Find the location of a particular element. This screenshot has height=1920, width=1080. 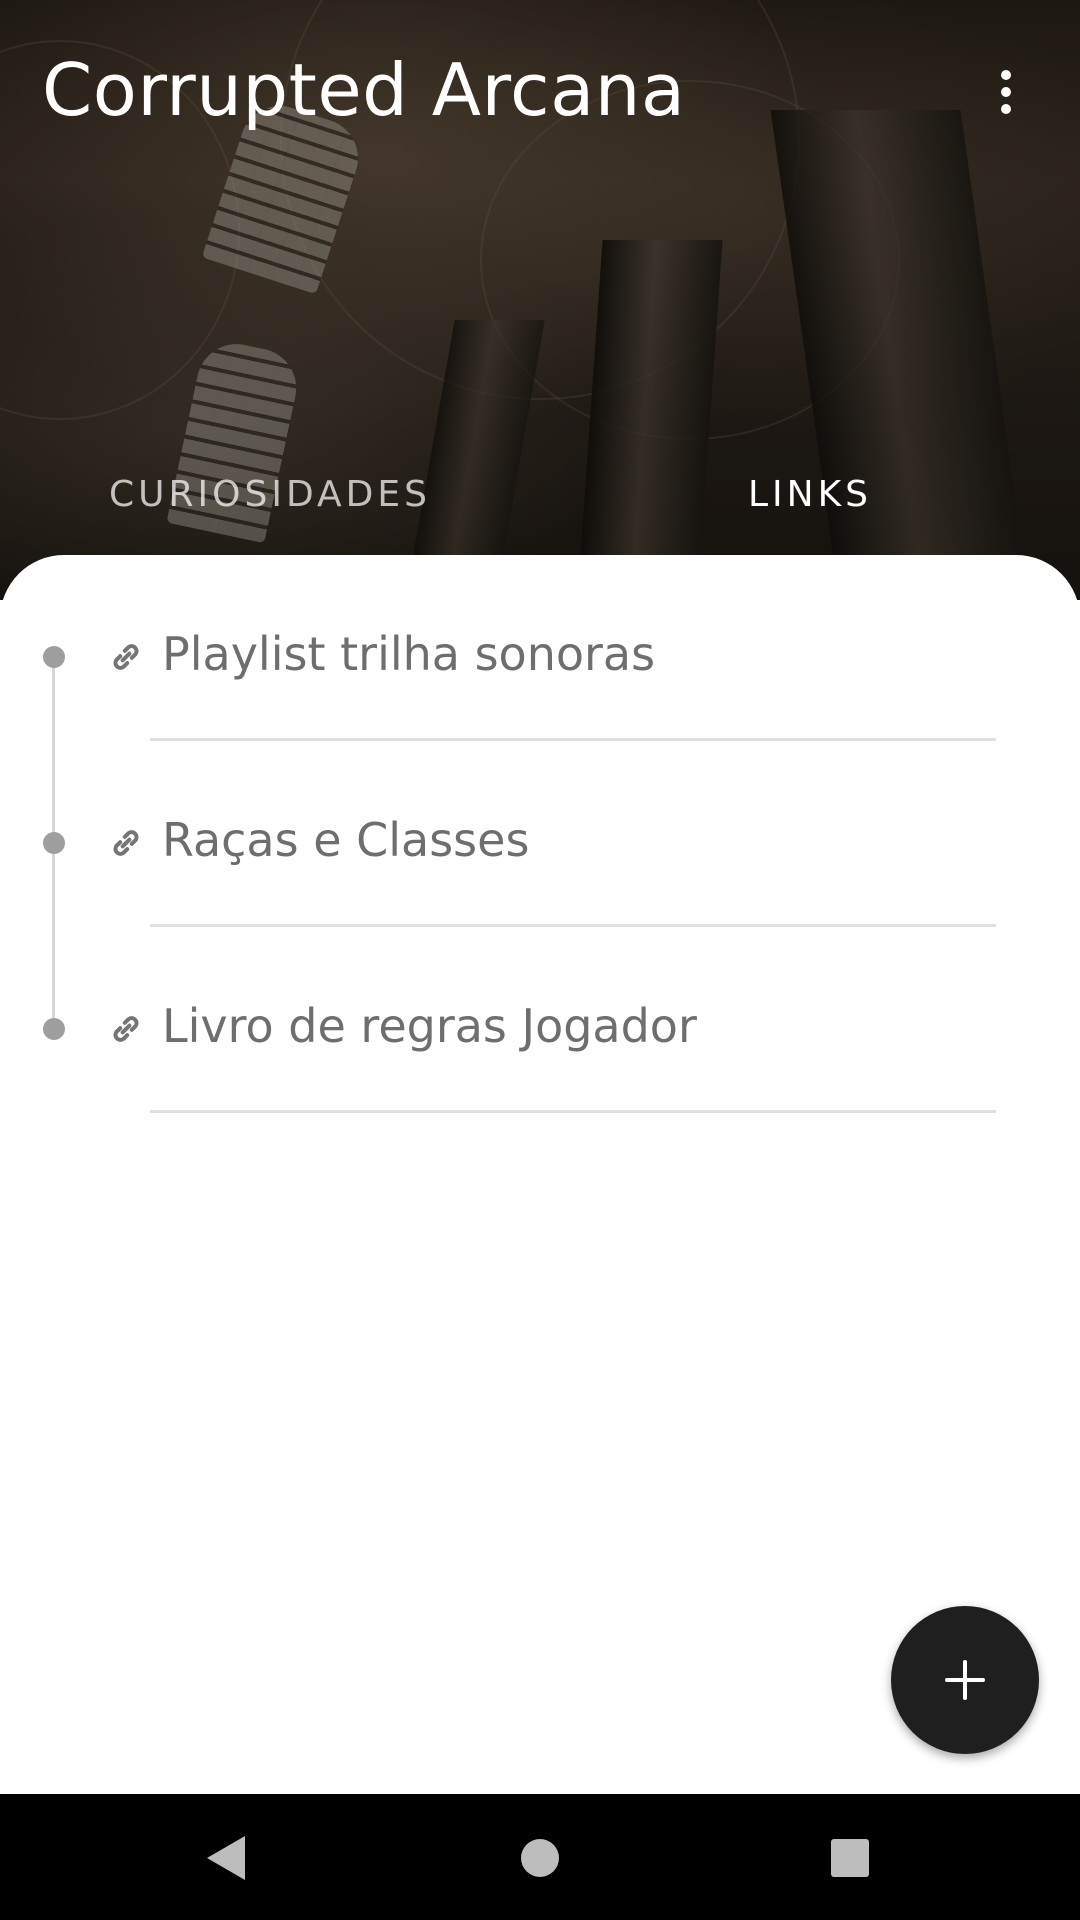

tab-links: LINKS is located at coordinates (810, 495).